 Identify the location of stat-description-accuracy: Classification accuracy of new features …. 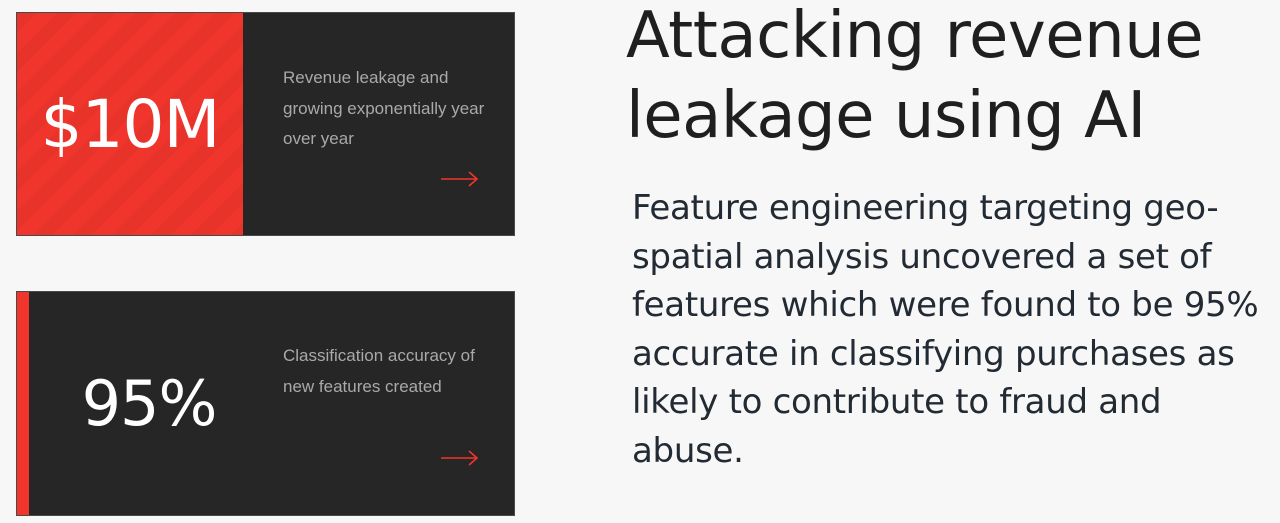
(379, 371).